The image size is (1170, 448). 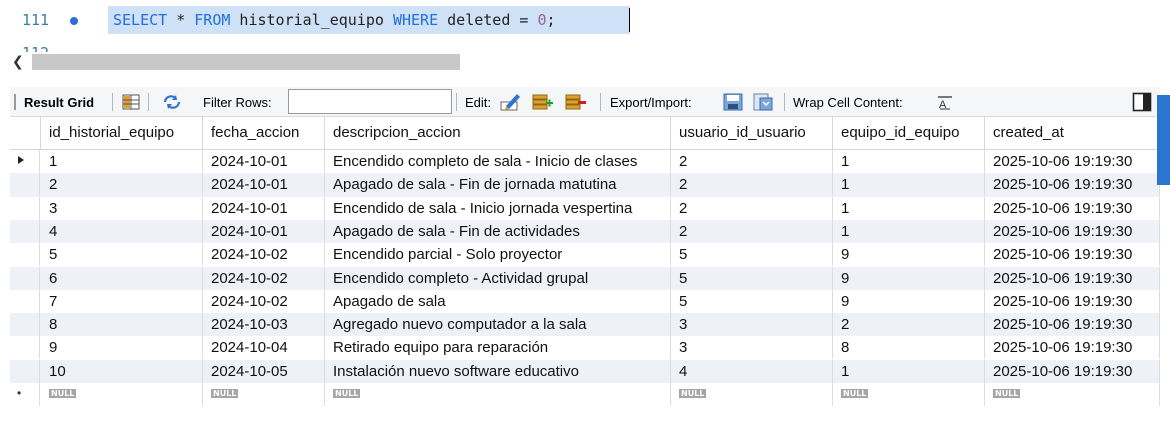 What do you see at coordinates (909, 325) in the screenshot?
I see `cell-equipo-id-equipo: 2` at bounding box center [909, 325].